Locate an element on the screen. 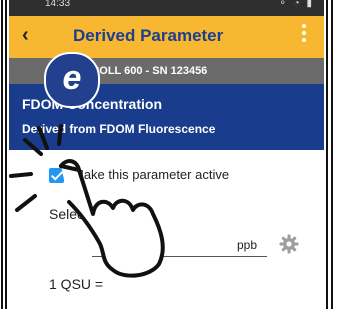 This screenshot has height=309, width=338. app-bar: ‹ Derived Parameter is located at coordinates (166, 37).